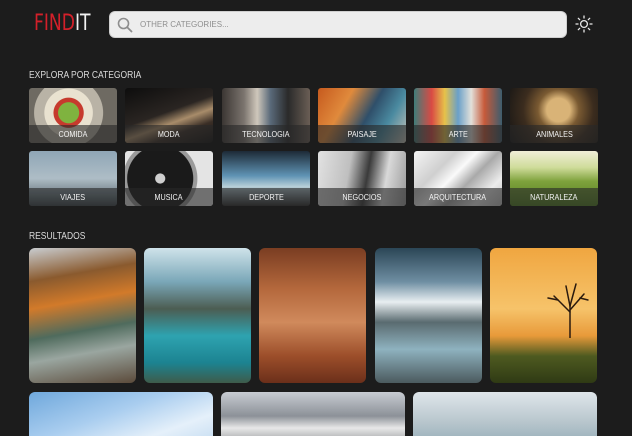  Describe the element at coordinates (169, 178) in the screenshot. I see `category-card-musica: MUSICA` at that location.